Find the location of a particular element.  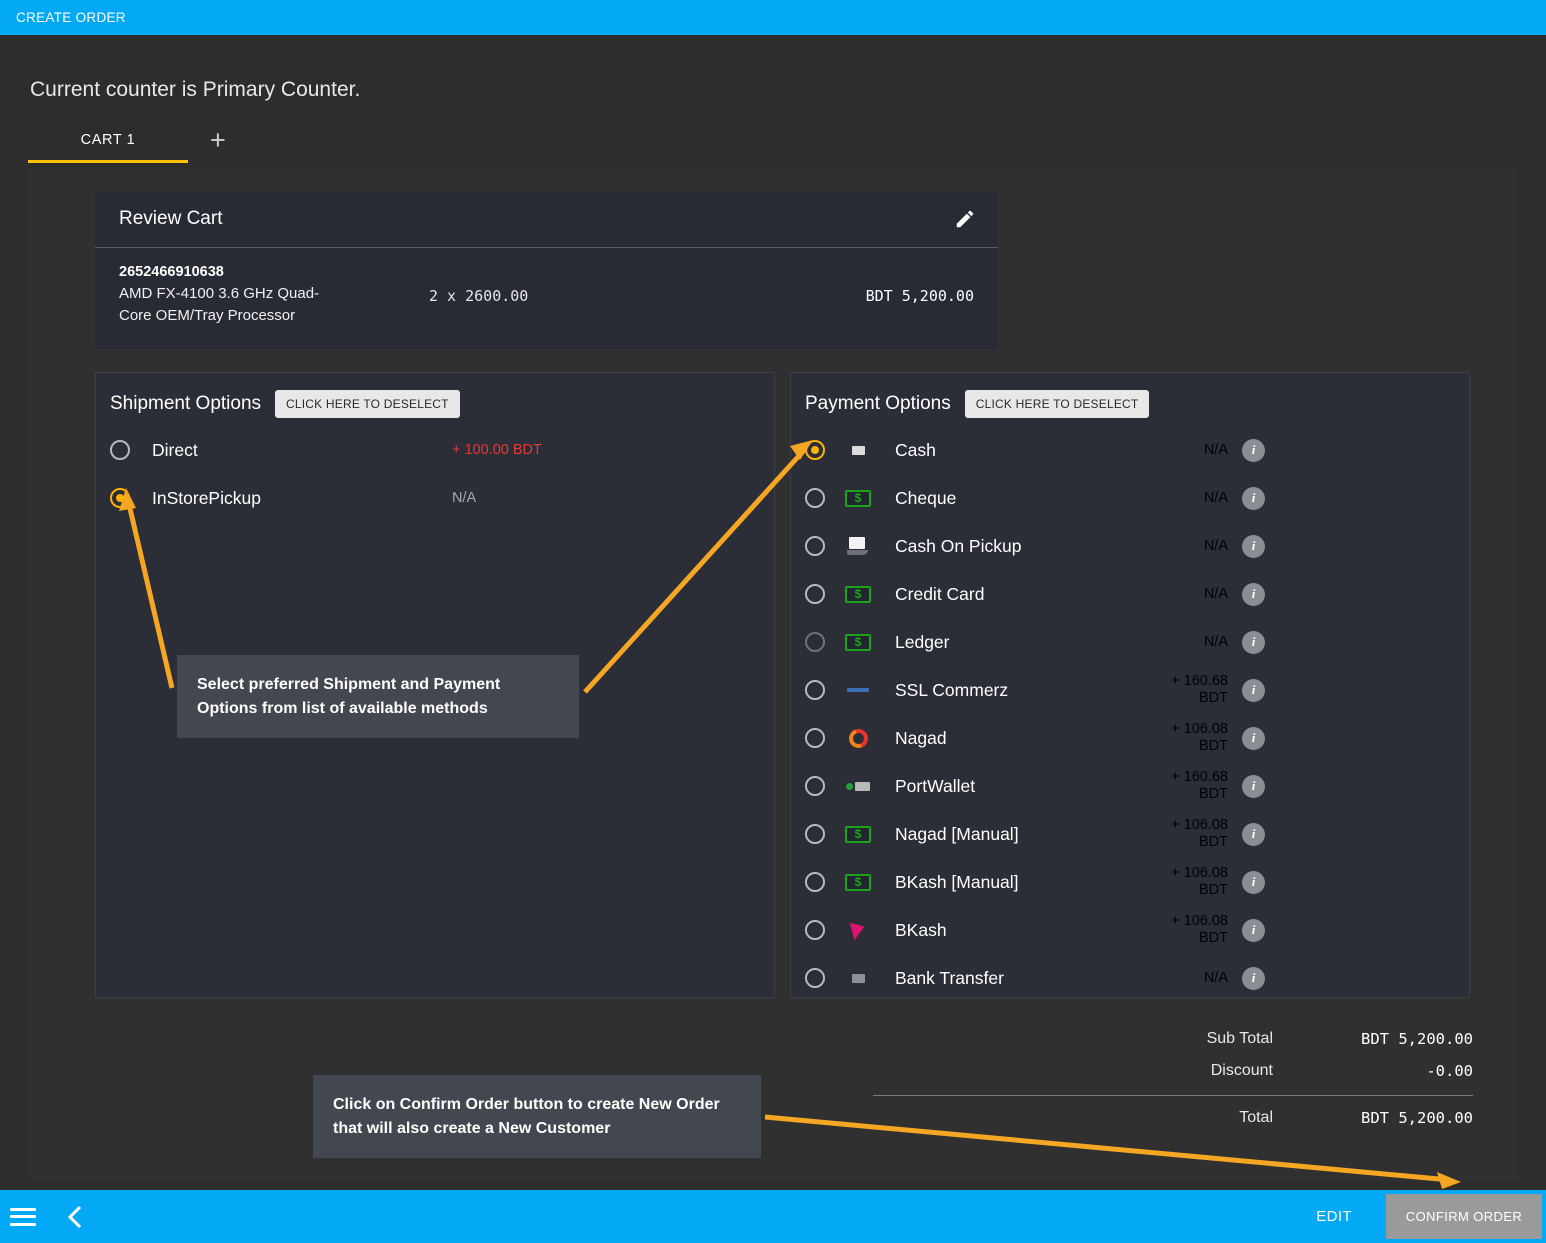

review-cart-header: Review Cart is located at coordinates (546, 219).